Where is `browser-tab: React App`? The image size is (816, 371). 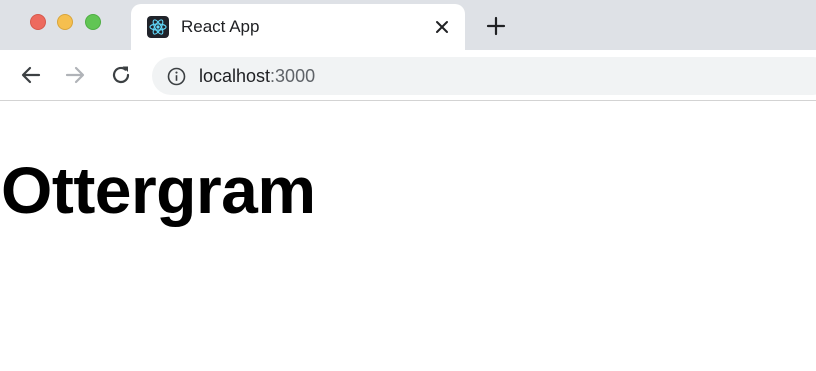
browser-tab: React App is located at coordinates (298, 27).